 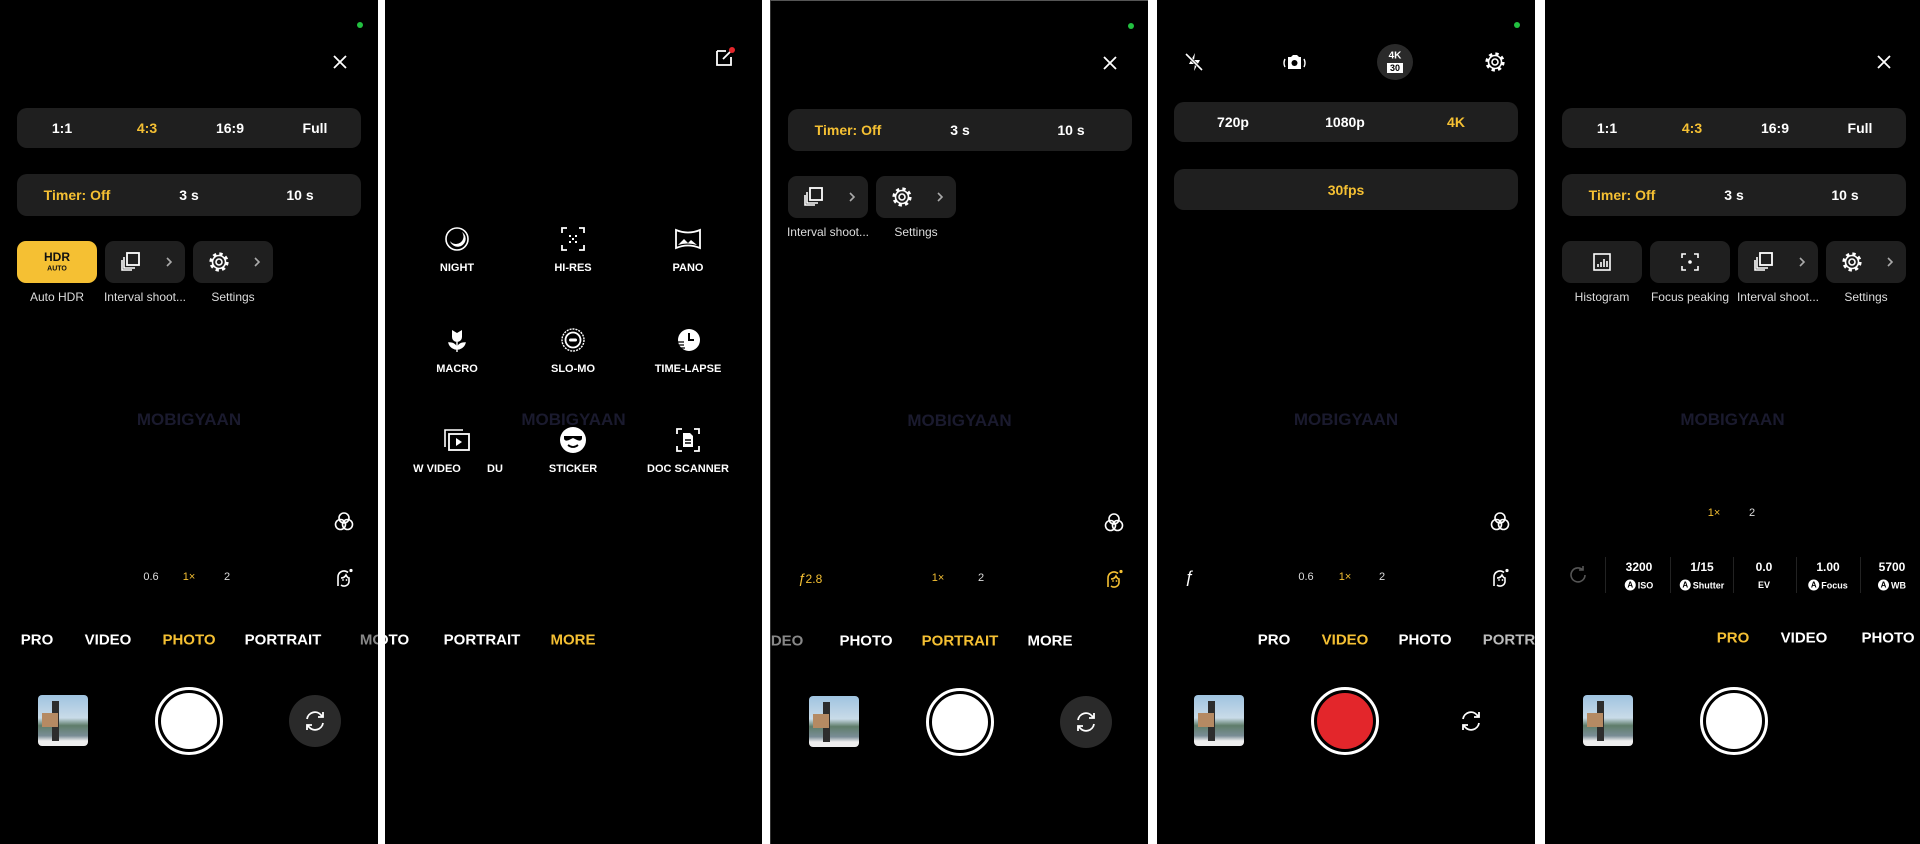 What do you see at coordinates (1690, 262) in the screenshot?
I see `focus-peaking-button` at bounding box center [1690, 262].